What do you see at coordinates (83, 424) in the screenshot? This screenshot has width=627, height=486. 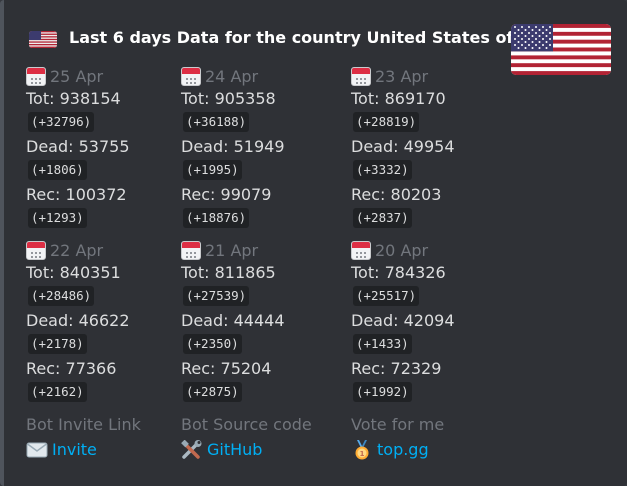 I see `invite-field-title: Bot Invite Link` at bounding box center [83, 424].